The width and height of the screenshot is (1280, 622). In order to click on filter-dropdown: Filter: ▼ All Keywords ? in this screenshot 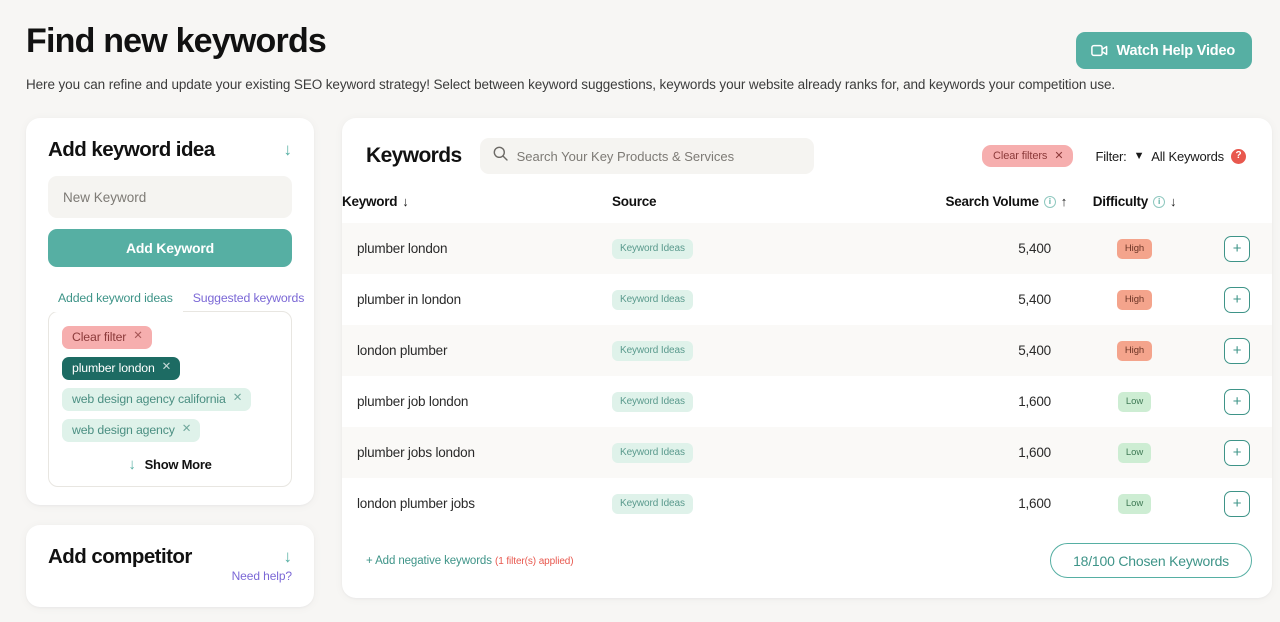, I will do `click(1172, 156)`.